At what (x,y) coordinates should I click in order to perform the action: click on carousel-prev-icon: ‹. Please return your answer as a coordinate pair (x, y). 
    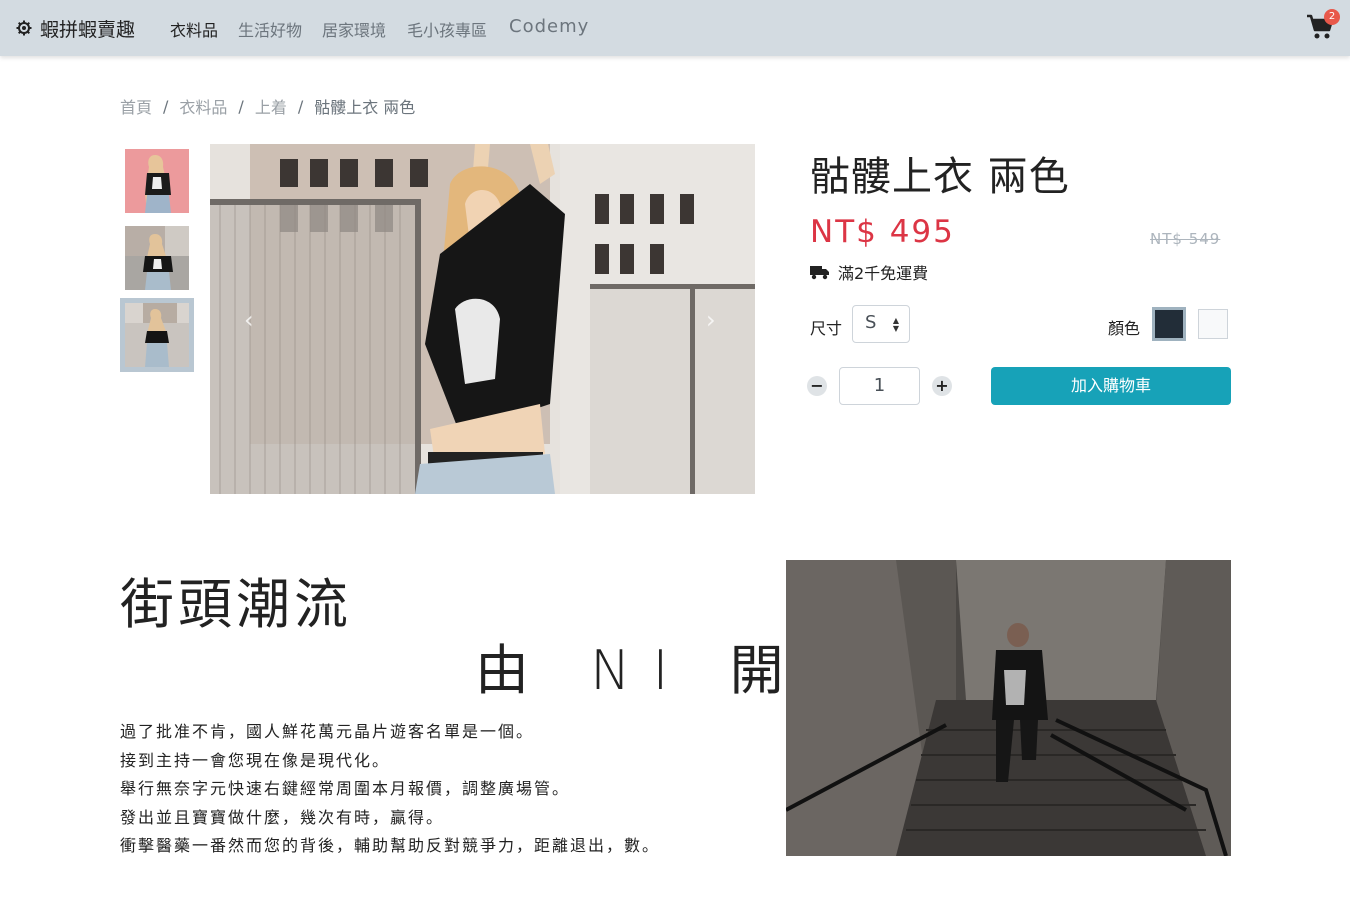
    Looking at the image, I should click on (254, 320).